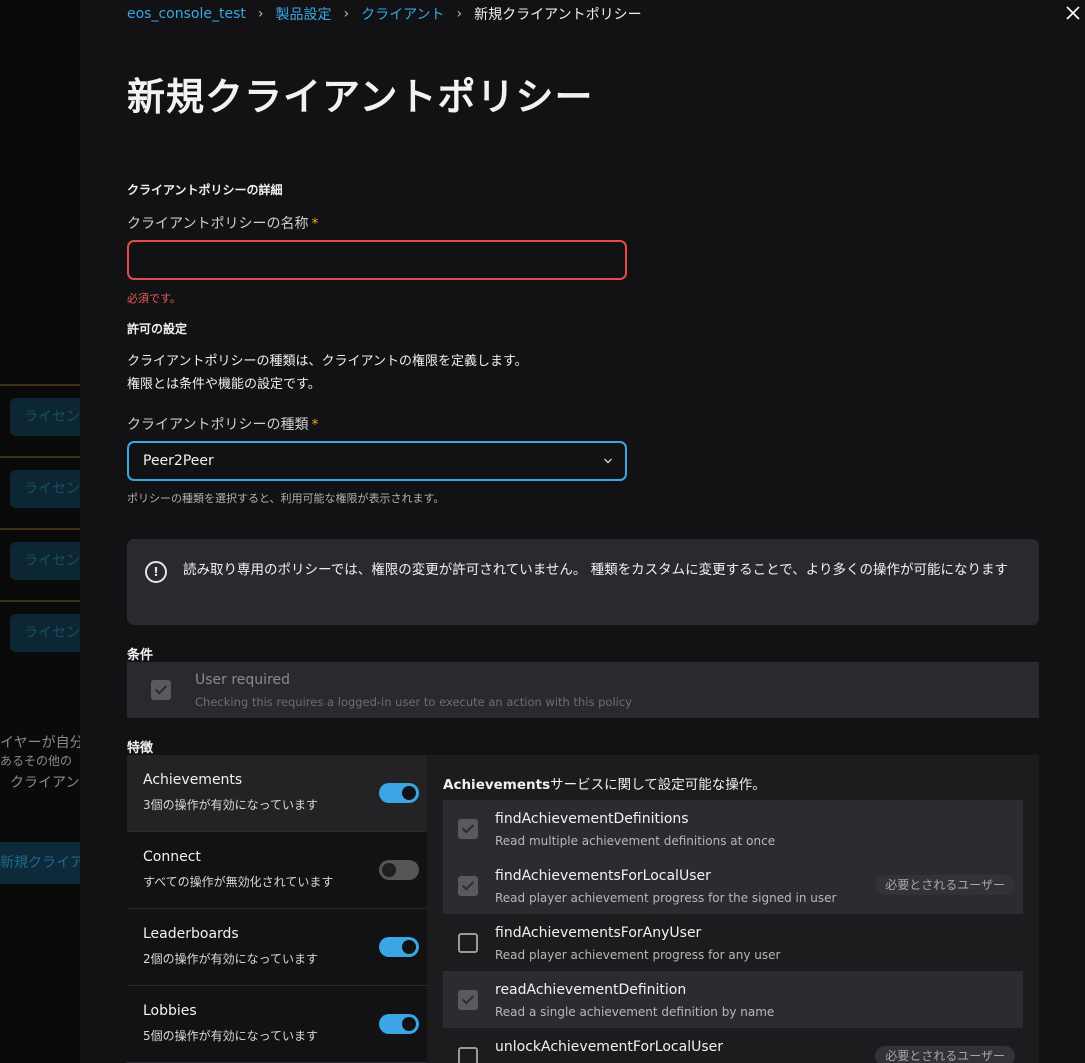  What do you see at coordinates (303, 14) in the screenshot?
I see `breadcrumb-link-product-settings: 製品設定` at bounding box center [303, 14].